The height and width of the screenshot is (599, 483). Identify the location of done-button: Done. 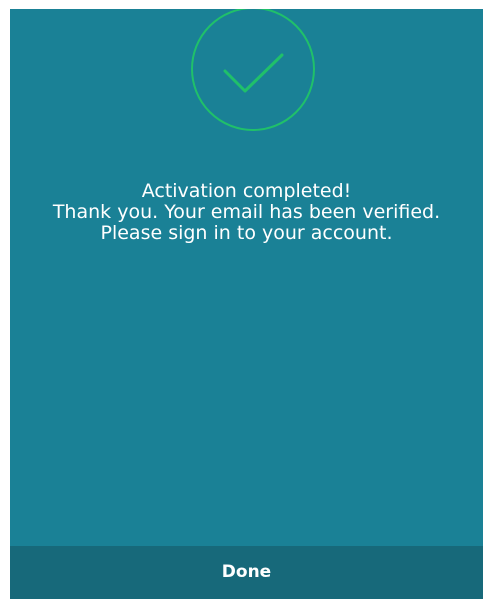
(246, 572).